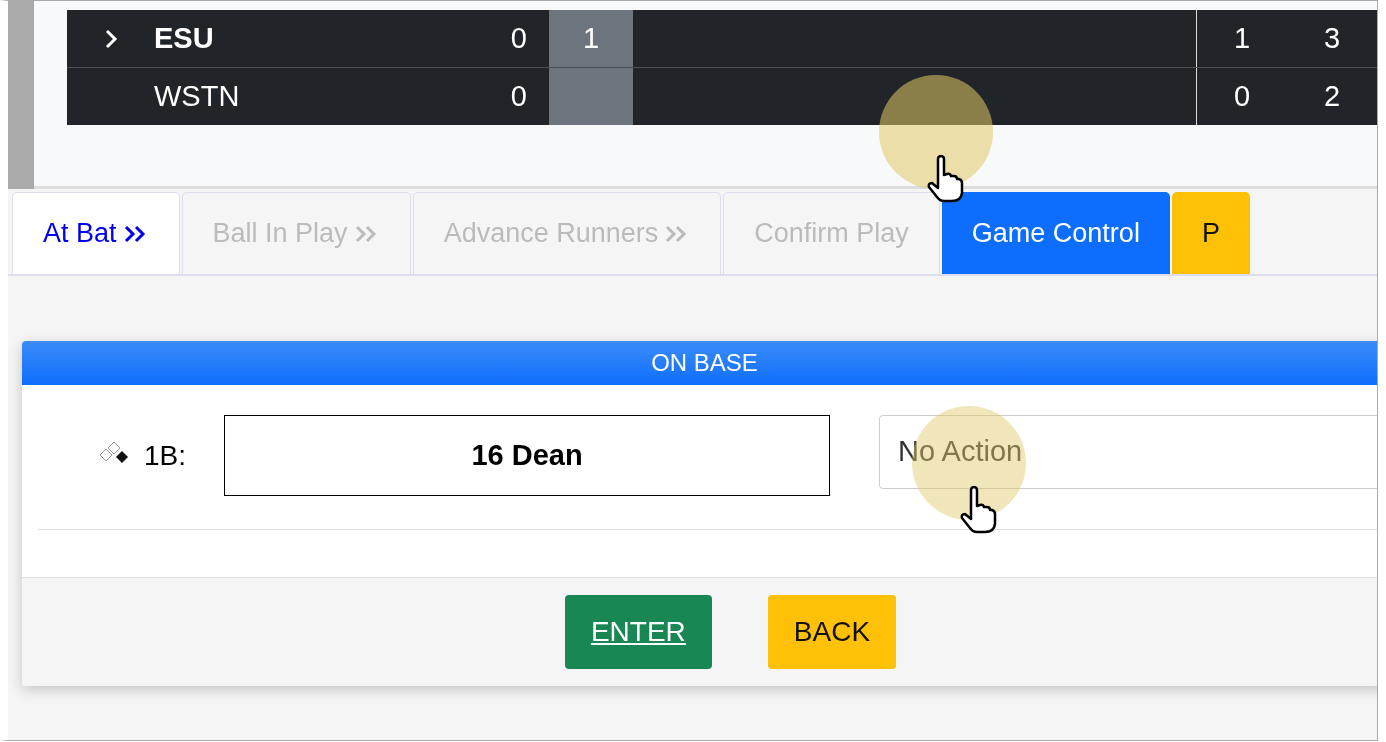  I want to click on runs-total: 0, so click(1242, 96).